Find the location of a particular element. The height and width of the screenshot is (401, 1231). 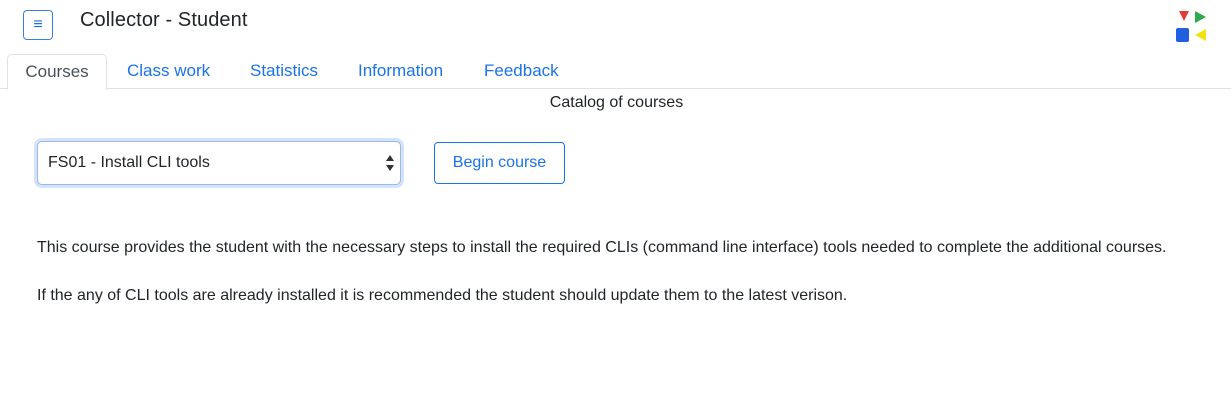

app-logo is located at coordinates (1191, 26).